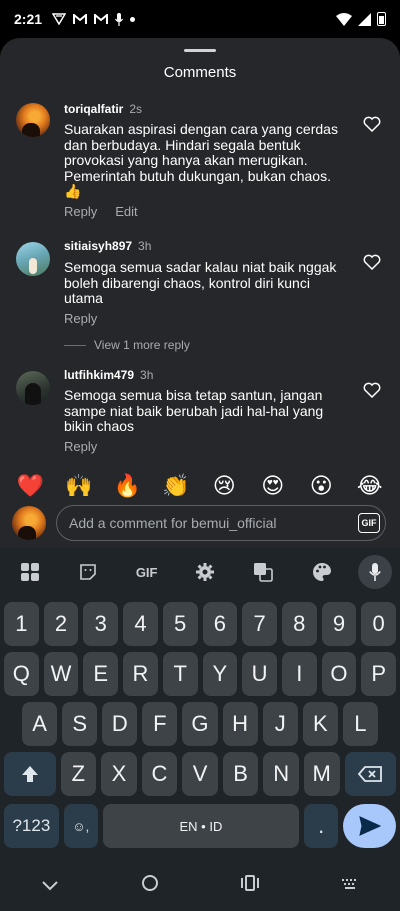 This screenshot has width=400, height=911. What do you see at coordinates (201, 826) in the screenshot?
I see `space-key: EN • ID` at bounding box center [201, 826].